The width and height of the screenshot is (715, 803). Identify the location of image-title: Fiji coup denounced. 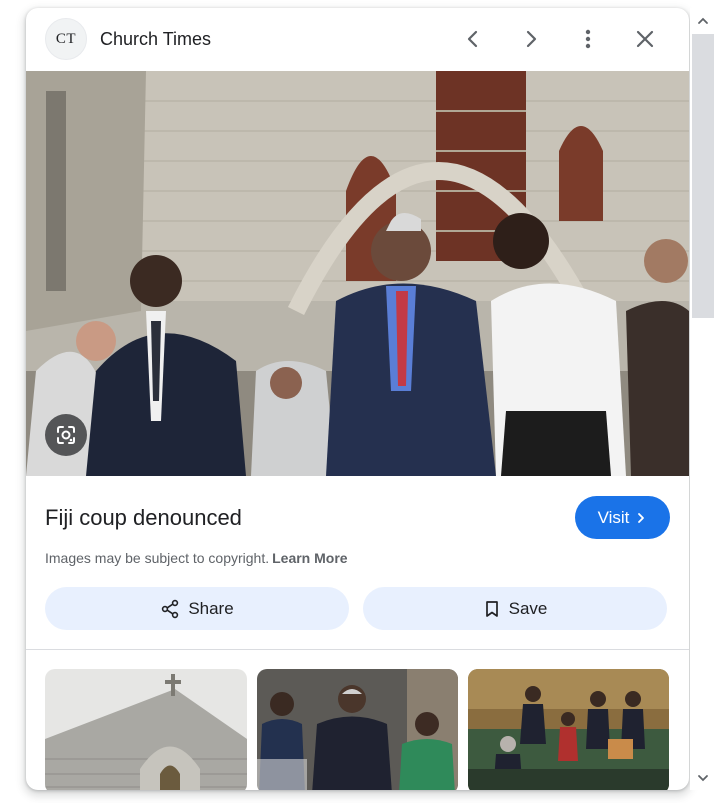
(143, 518).